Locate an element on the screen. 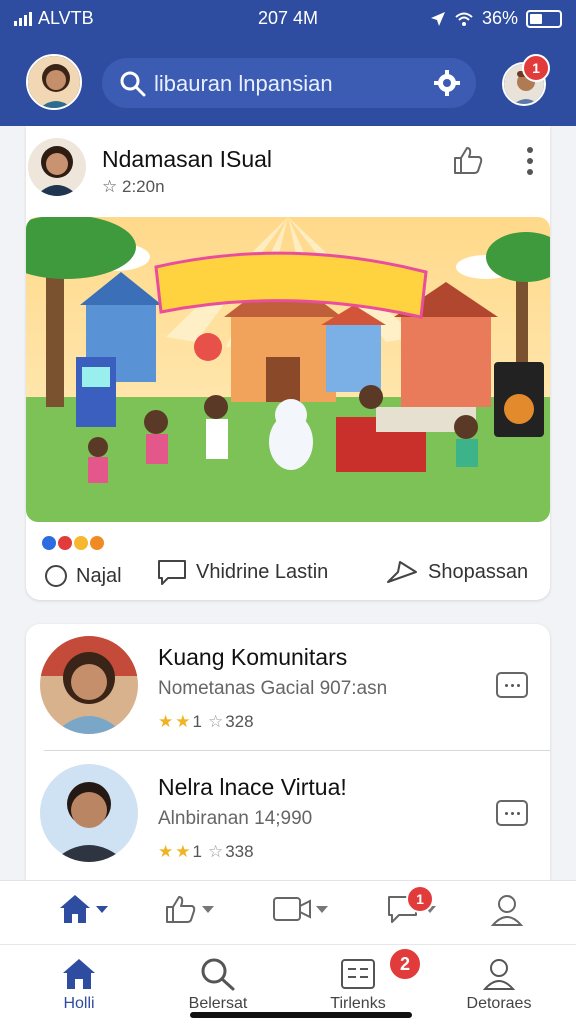 The image size is (576, 1024). star-half-icon: ★ is located at coordinates (166, 721).